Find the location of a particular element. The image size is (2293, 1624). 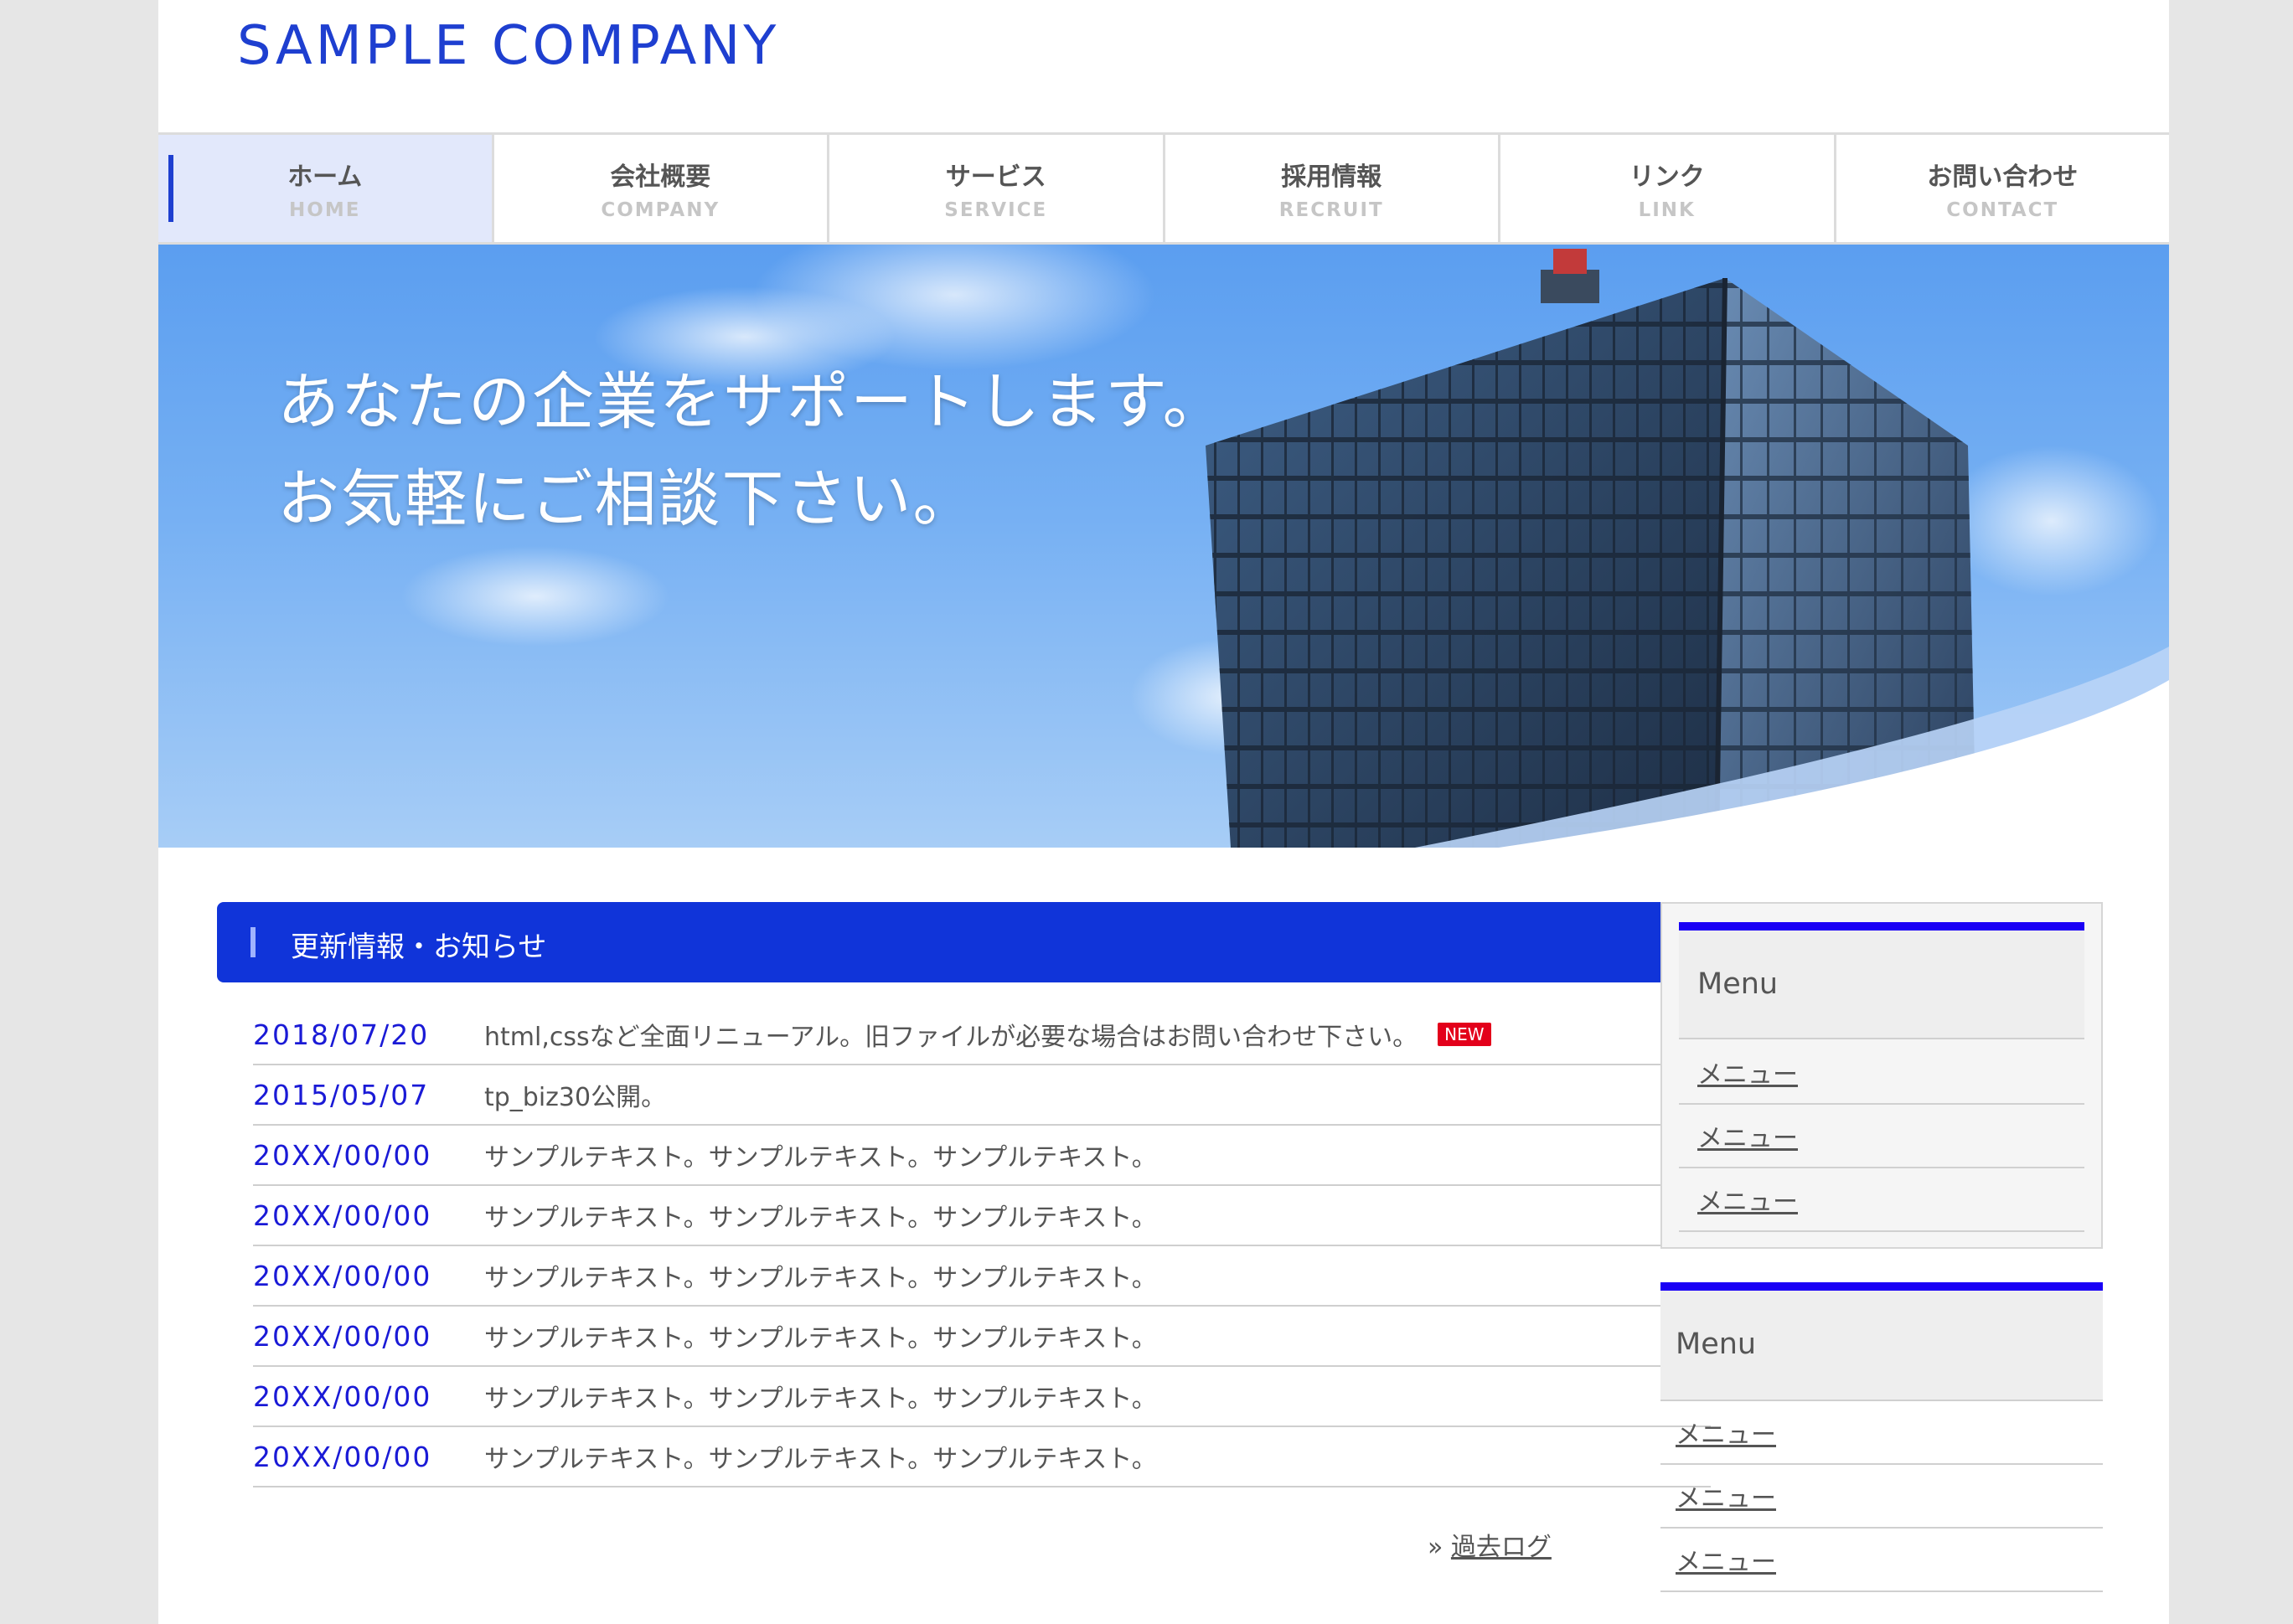

nav-label: 会社概要 is located at coordinates (660, 177).